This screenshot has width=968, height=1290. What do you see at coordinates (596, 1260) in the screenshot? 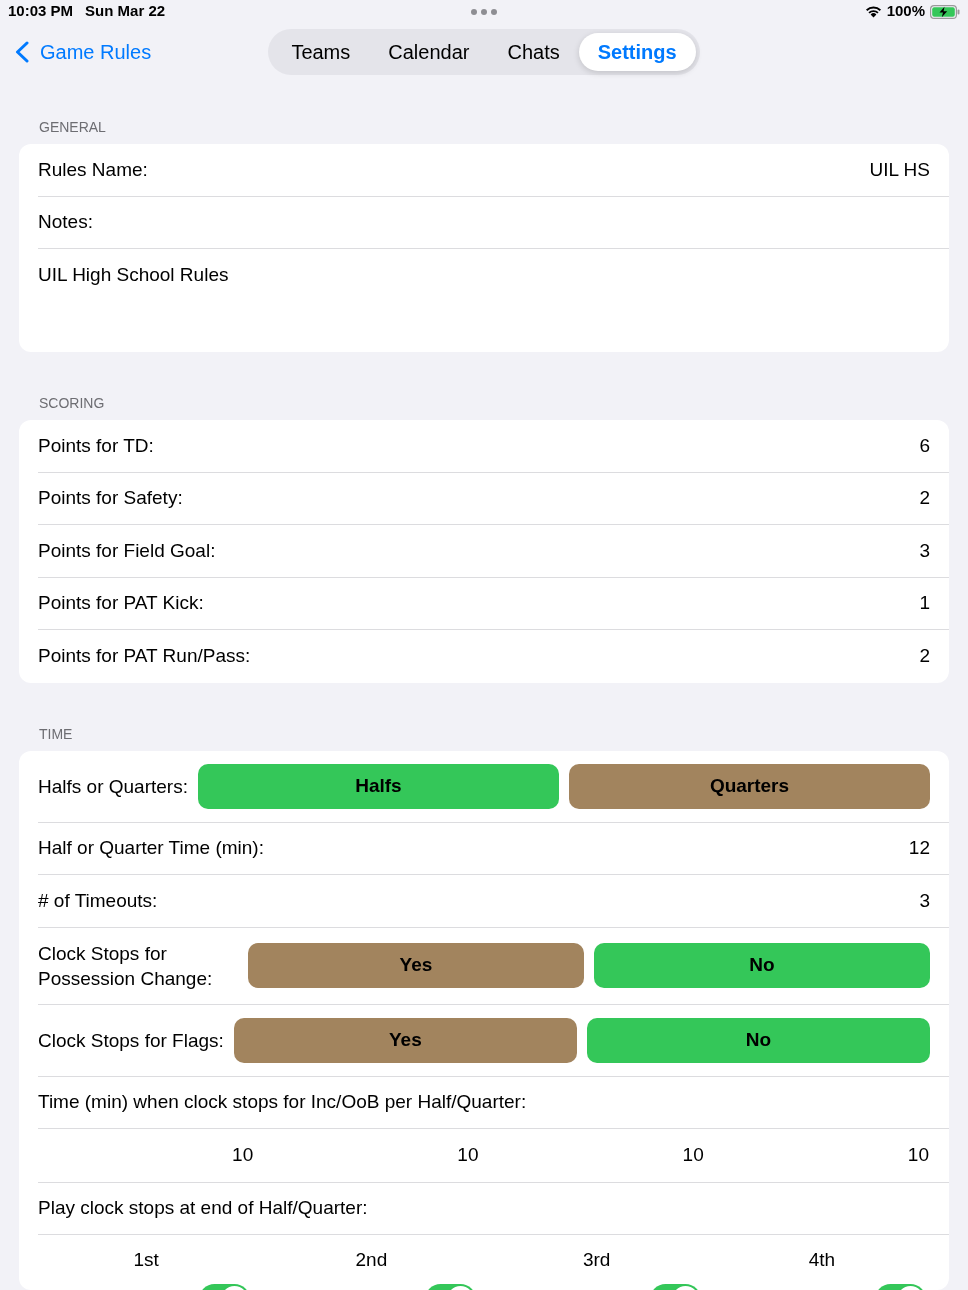
I see `period-label: 3rd` at bounding box center [596, 1260].